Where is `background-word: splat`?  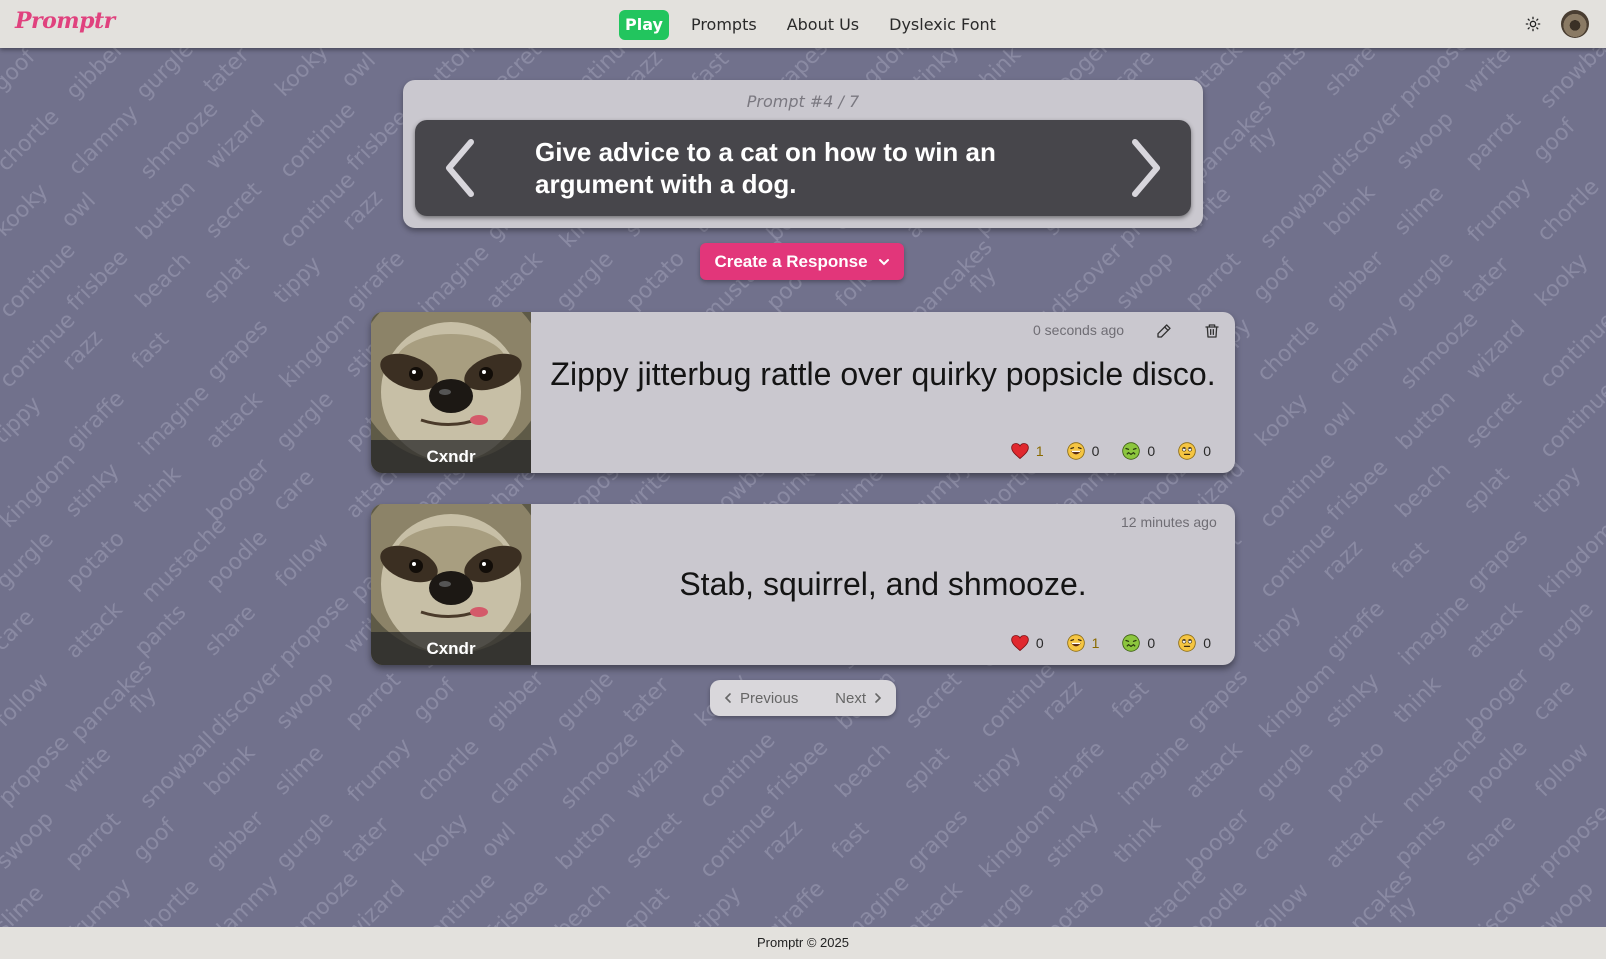 background-word: splat is located at coordinates (927, 770).